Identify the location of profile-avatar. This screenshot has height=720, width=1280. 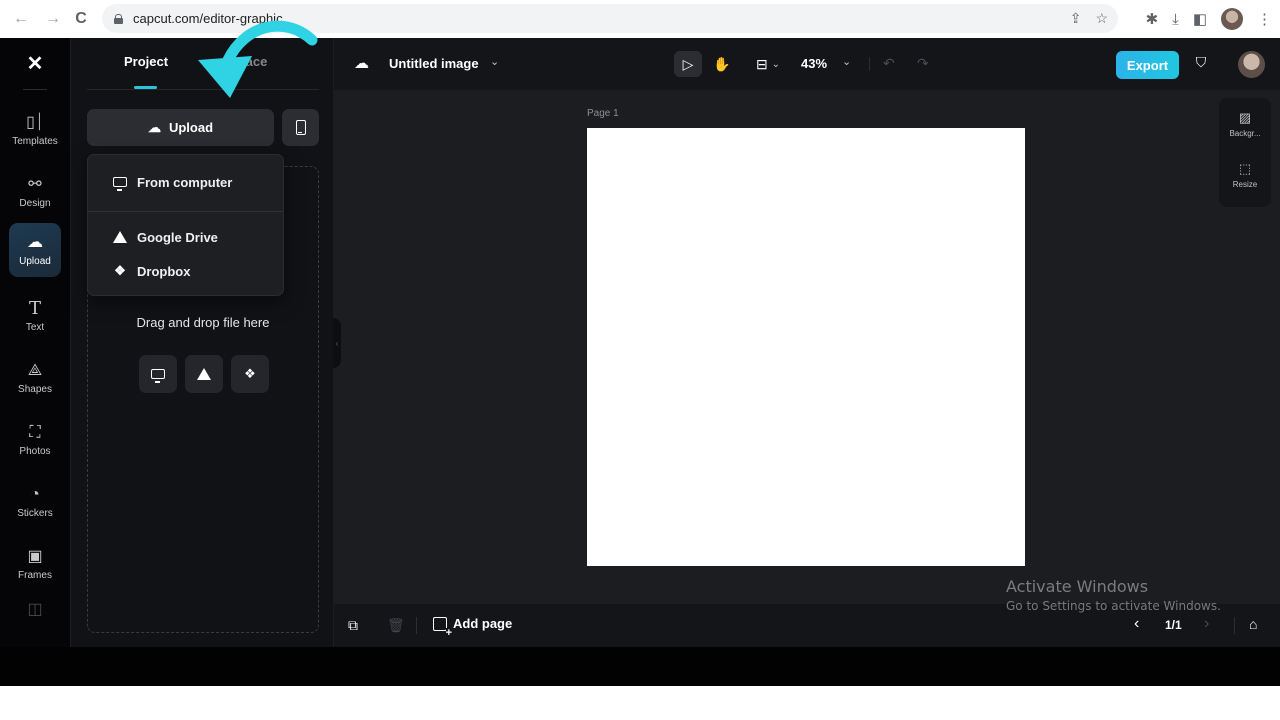
(1232, 19).